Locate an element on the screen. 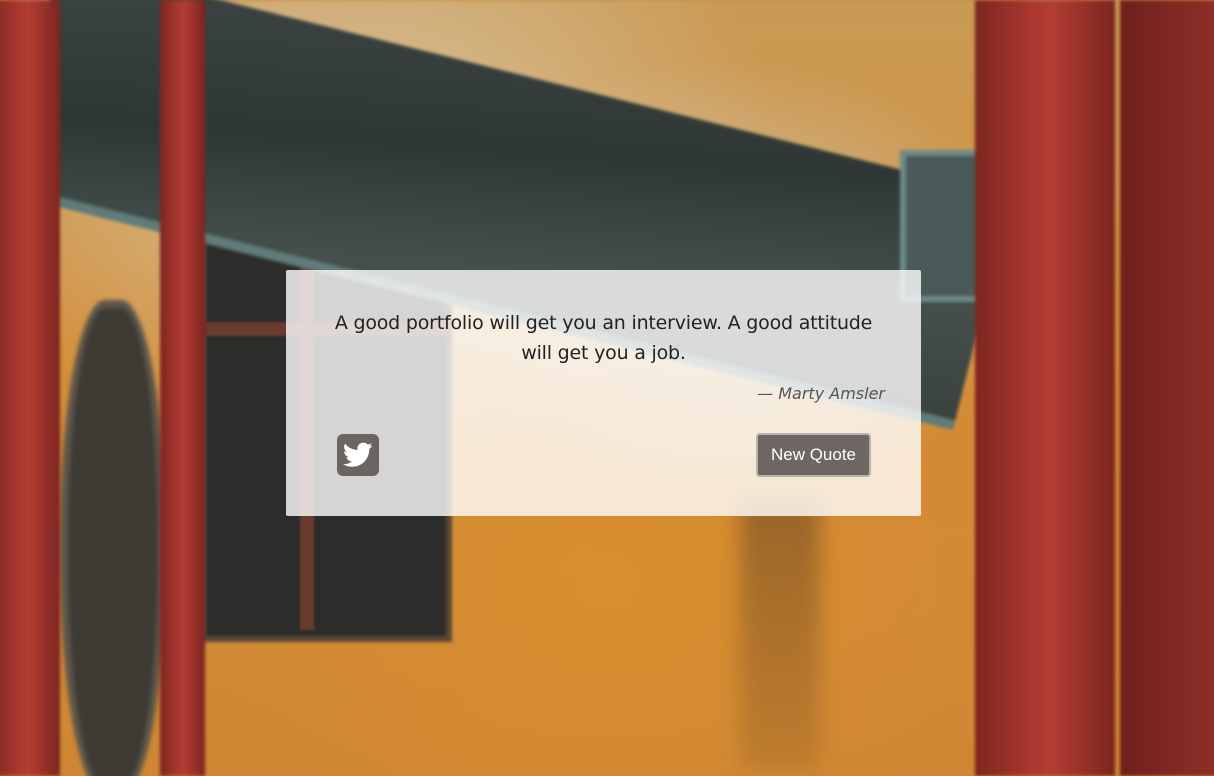 The height and width of the screenshot is (776, 1214). quote-author: — Marty Amsler is located at coordinates (821, 393).